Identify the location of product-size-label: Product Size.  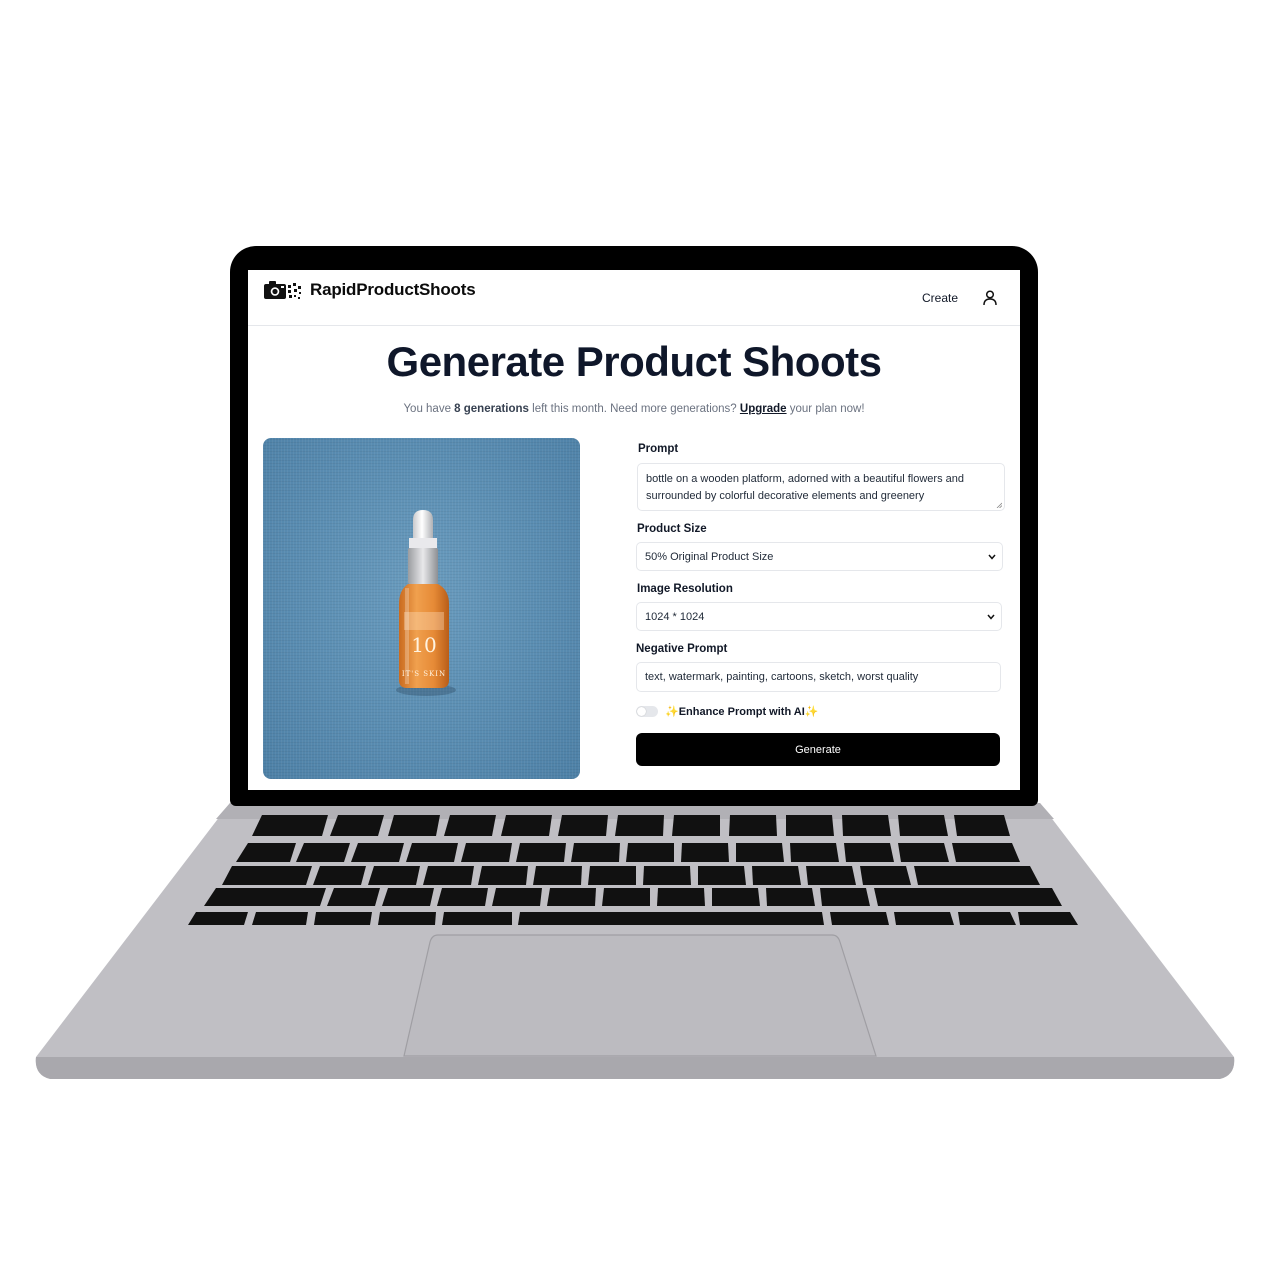
(672, 529).